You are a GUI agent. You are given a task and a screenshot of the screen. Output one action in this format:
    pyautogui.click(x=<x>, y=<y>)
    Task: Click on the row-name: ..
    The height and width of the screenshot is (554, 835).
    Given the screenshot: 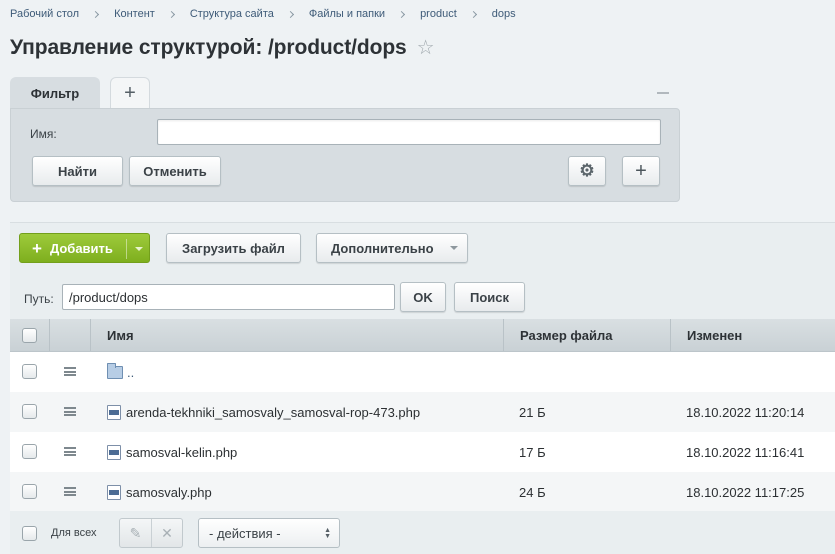 What is the action you would take?
    pyautogui.click(x=130, y=372)
    